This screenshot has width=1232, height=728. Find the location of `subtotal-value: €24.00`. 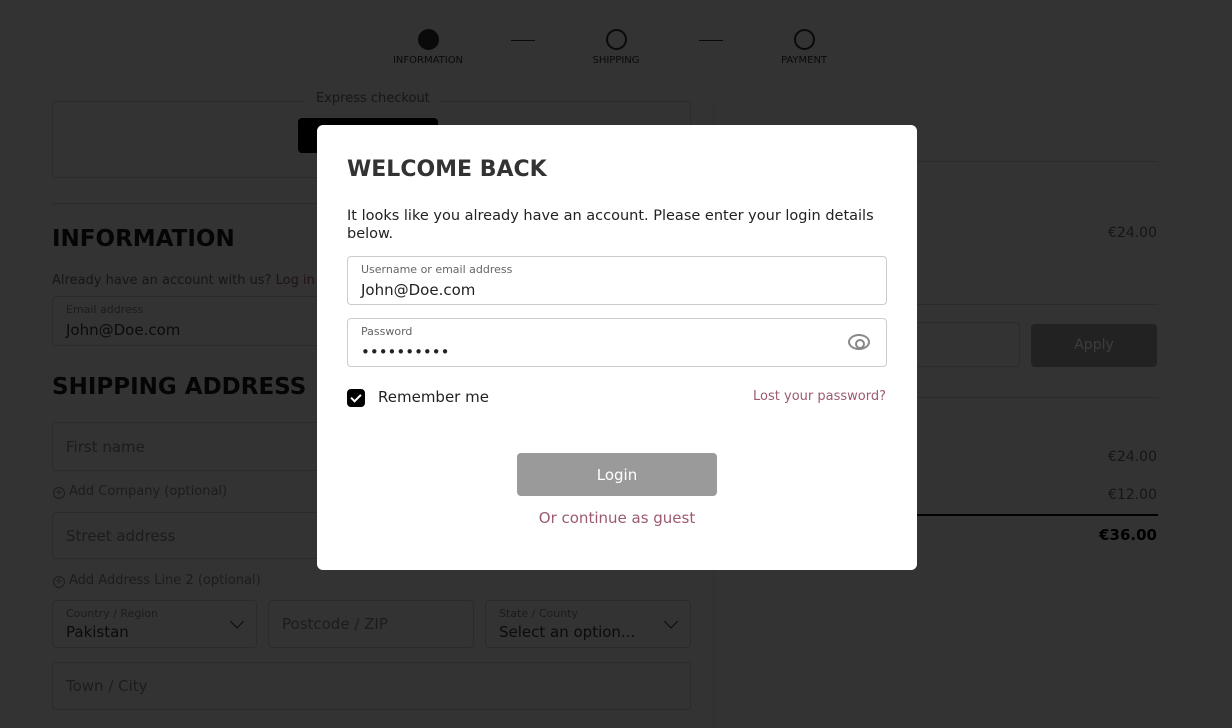

subtotal-value: €24.00 is located at coordinates (1132, 457).